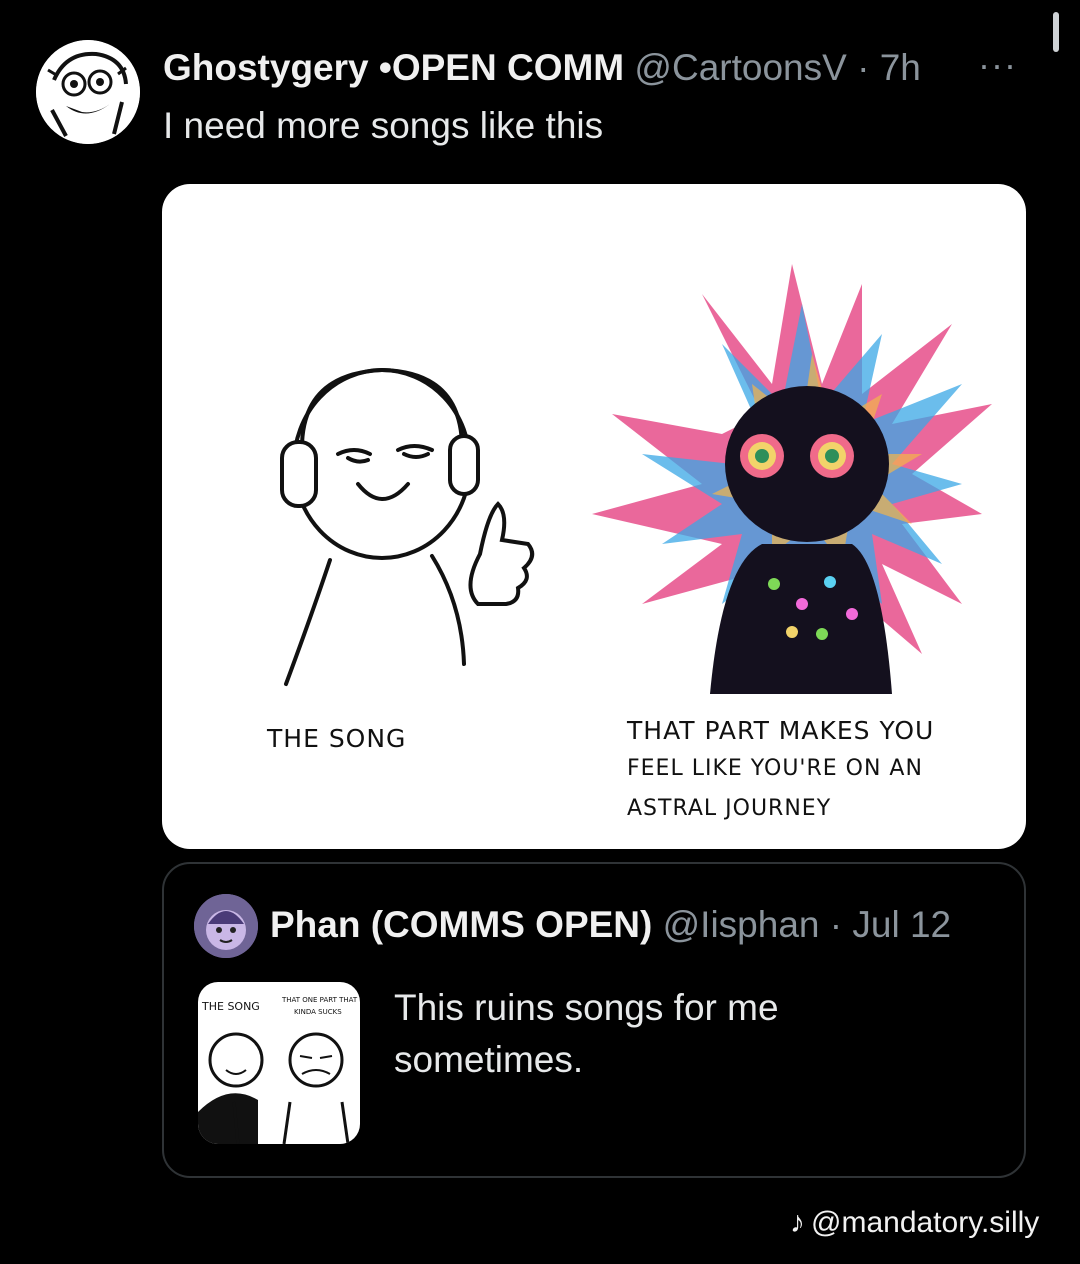 The height and width of the screenshot is (1264, 1080). Describe the element at coordinates (279, 1063) in the screenshot. I see `quoted-media-thumbnail: THE SONG THAT ONE PART THAT KINDA SUCKS` at that location.